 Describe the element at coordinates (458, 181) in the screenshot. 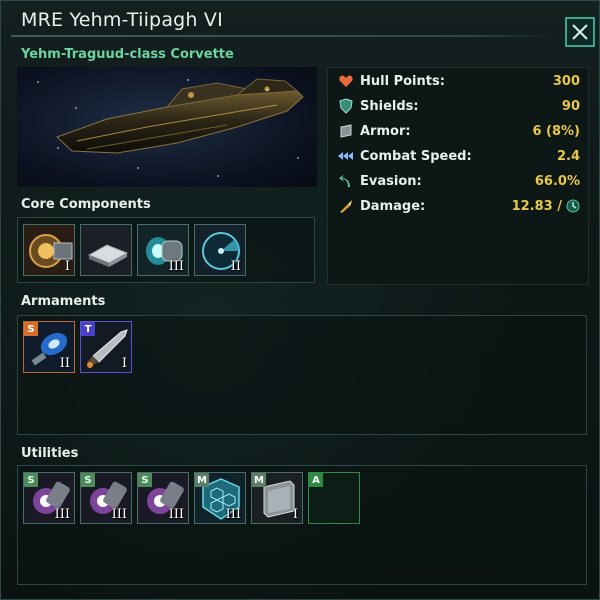

I see `stat-evasion: Evasion: 66.0%` at that location.